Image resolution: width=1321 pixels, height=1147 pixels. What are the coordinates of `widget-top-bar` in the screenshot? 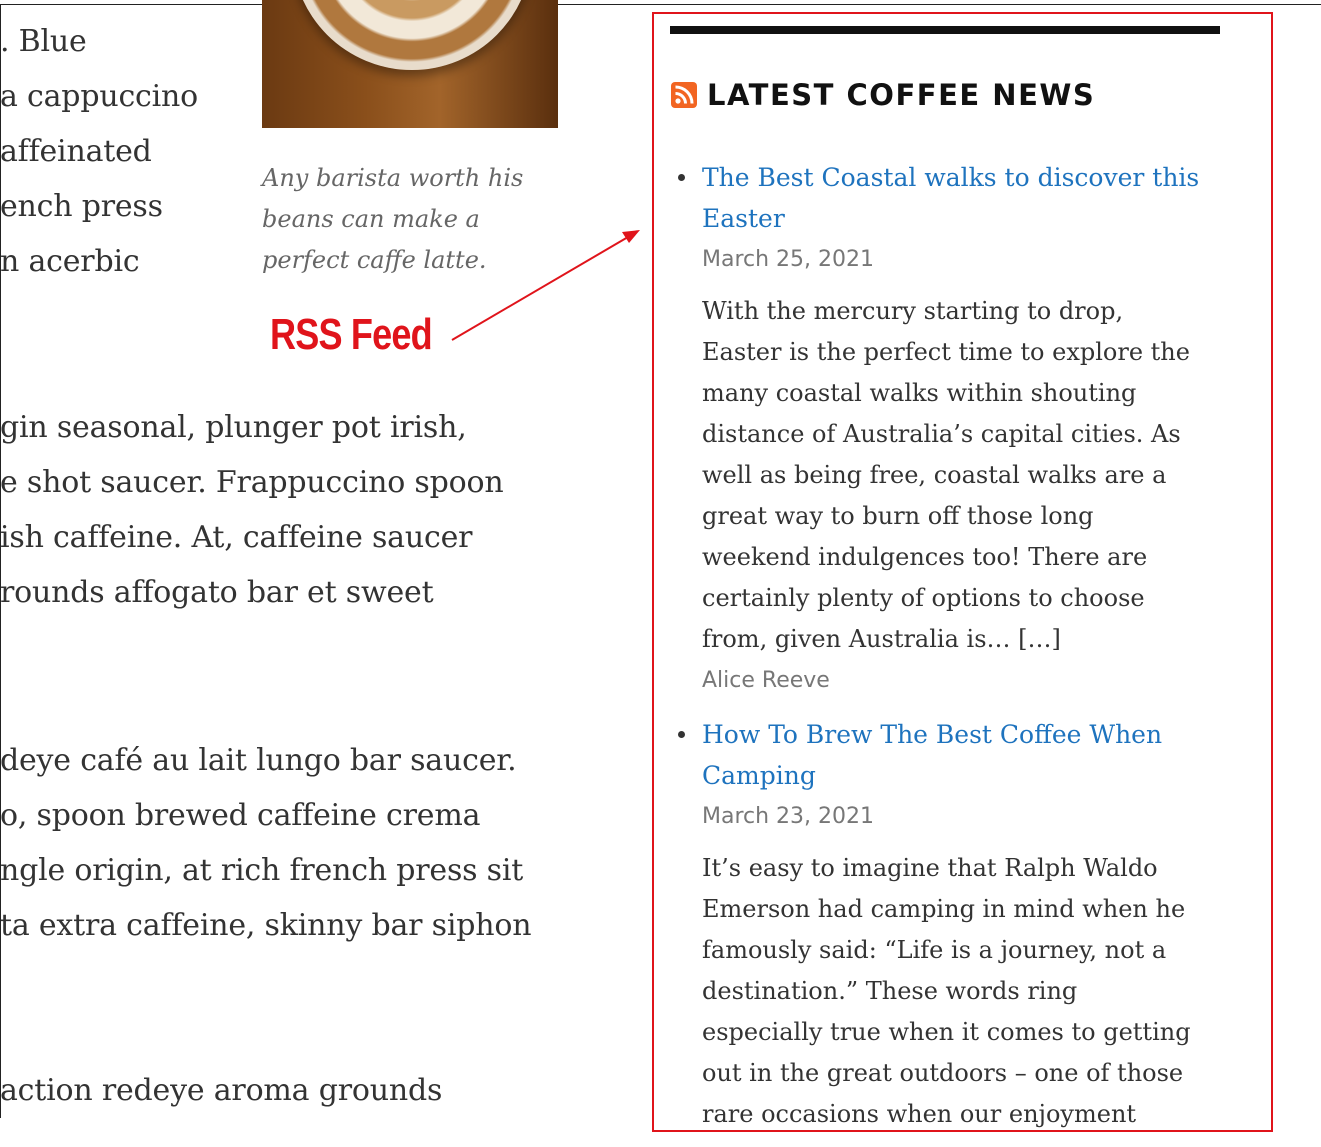 It's located at (945, 30).